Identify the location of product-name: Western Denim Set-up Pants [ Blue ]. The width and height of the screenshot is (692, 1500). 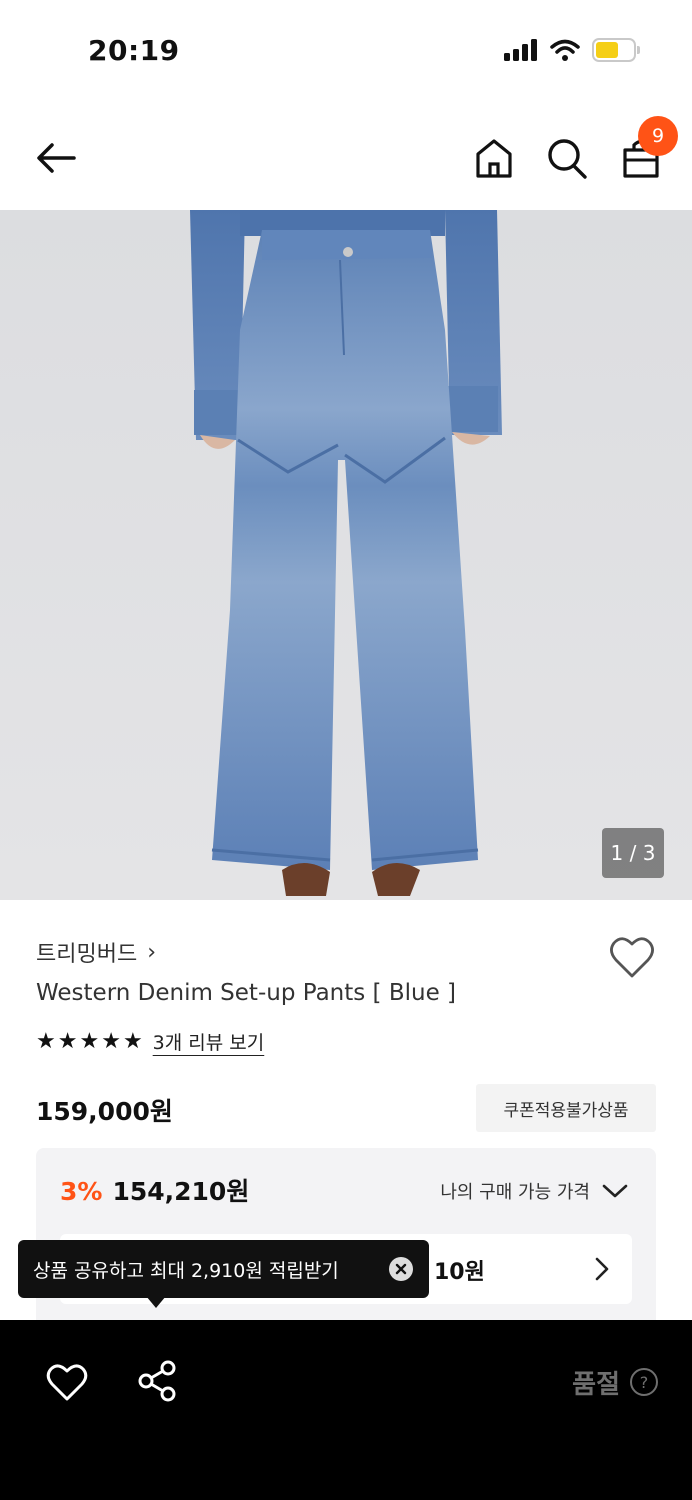
(246, 993).